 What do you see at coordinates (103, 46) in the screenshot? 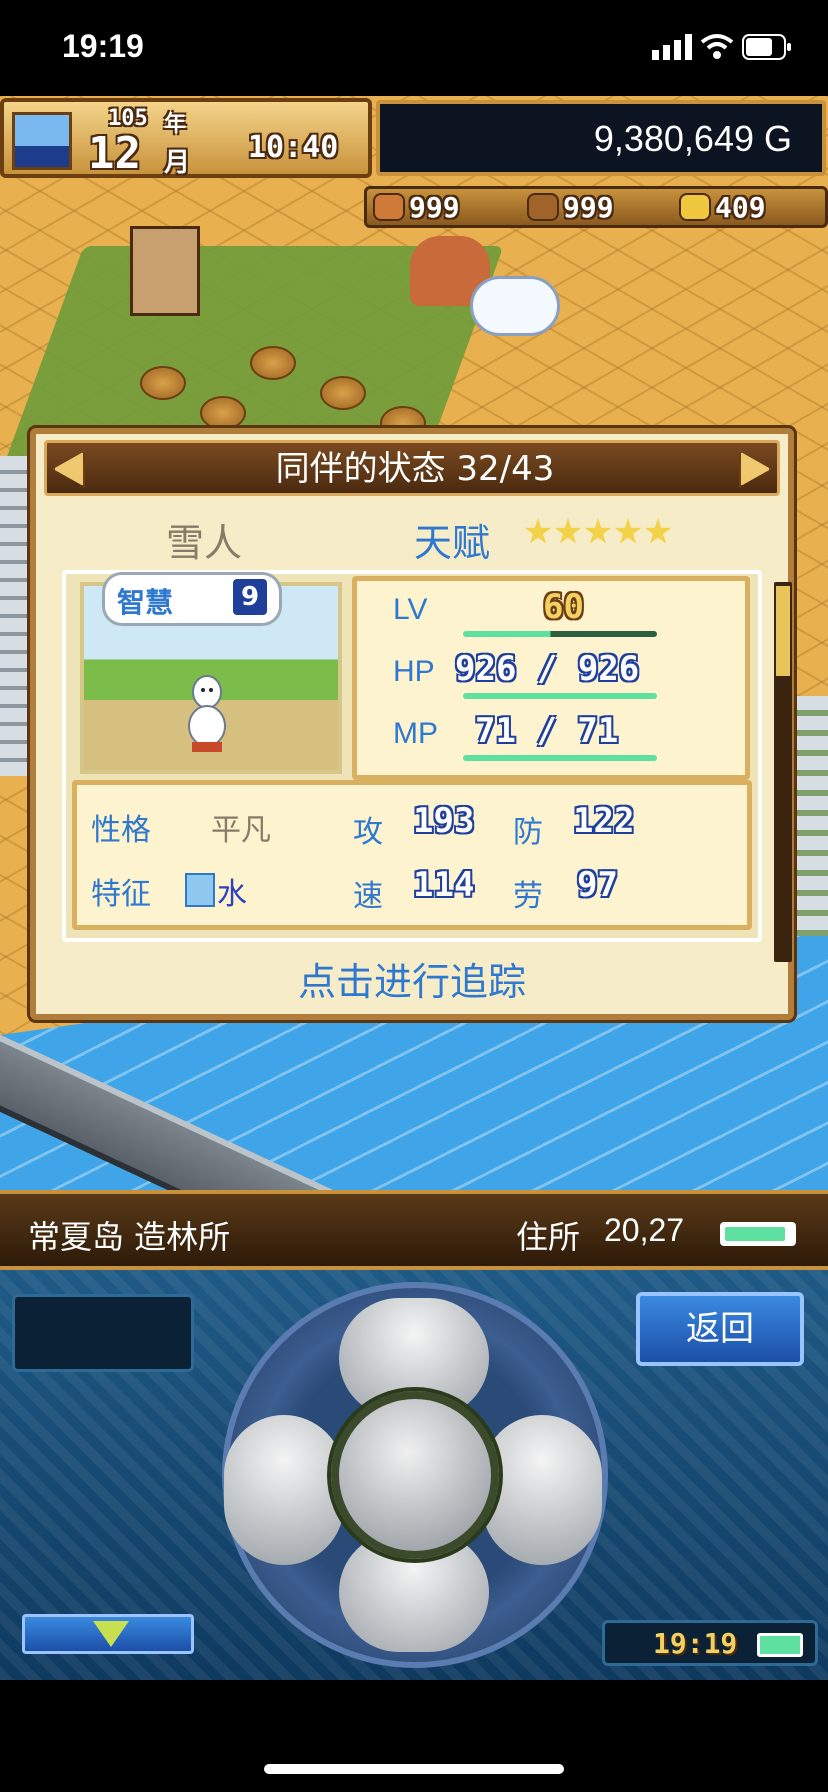
I see `status-time: 19:19` at bounding box center [103, 46].